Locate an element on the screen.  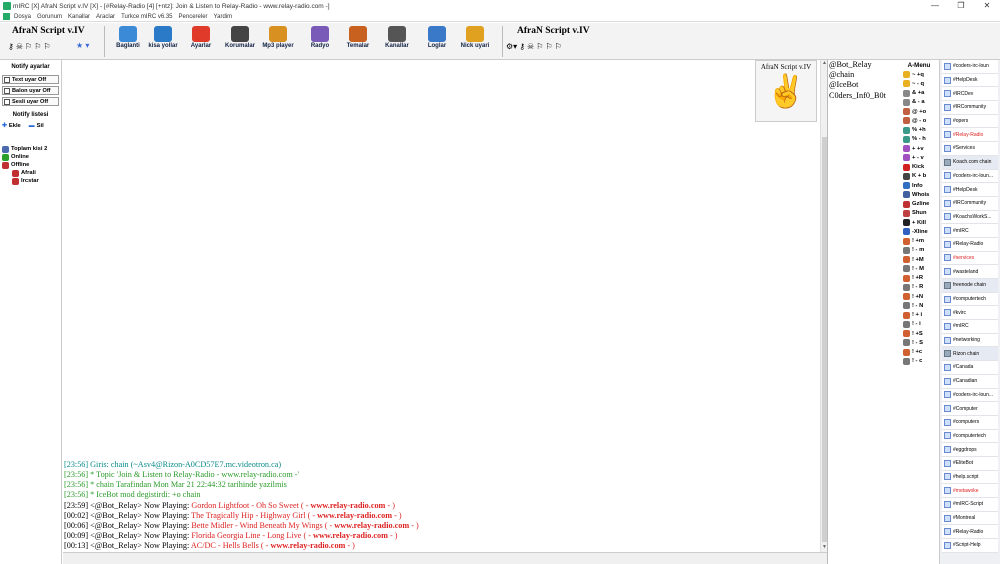
a-menu-item: @ - o is located at coordinates (919, 120).